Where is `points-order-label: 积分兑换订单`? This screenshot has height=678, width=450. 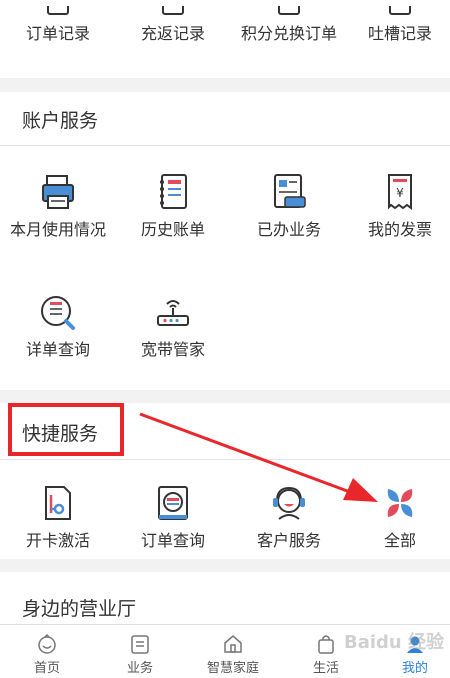
points-order-label: 积分兑换订单 is located at coordinates (288, 33).